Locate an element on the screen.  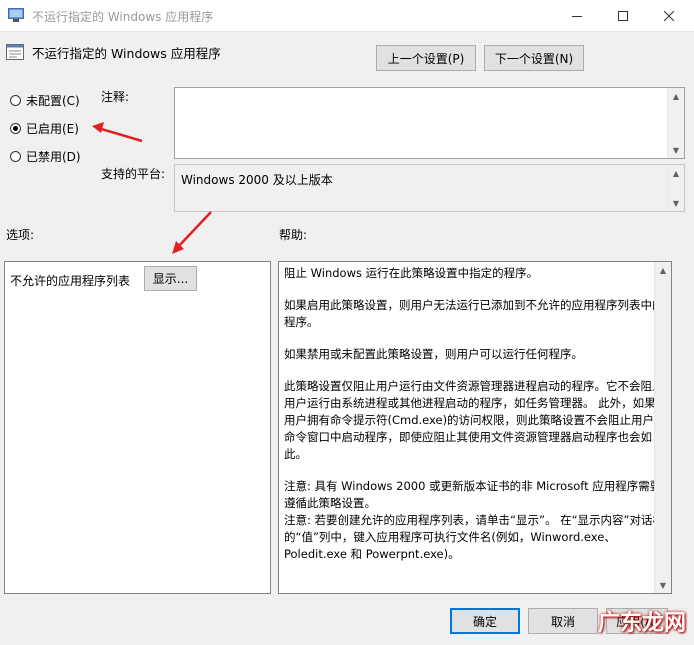
watermark: 广东龙网 is located at coordinates (641, 623).